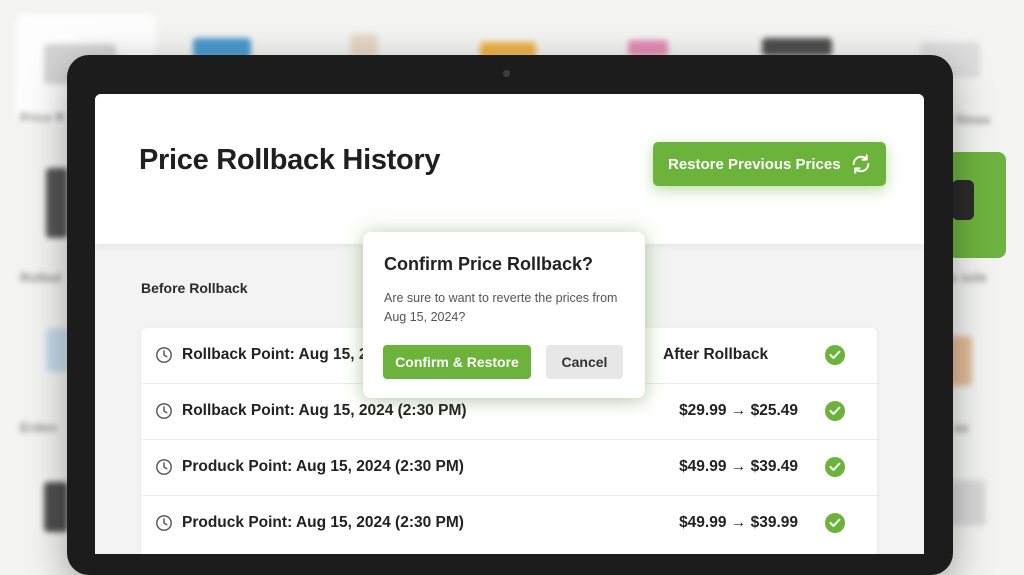 The image size is (1024, 575). What do you see at coordinates (738, 410) in the screenshot?
I see `price-change: $29.99 → $25.49` at bounding box center [738, 410].